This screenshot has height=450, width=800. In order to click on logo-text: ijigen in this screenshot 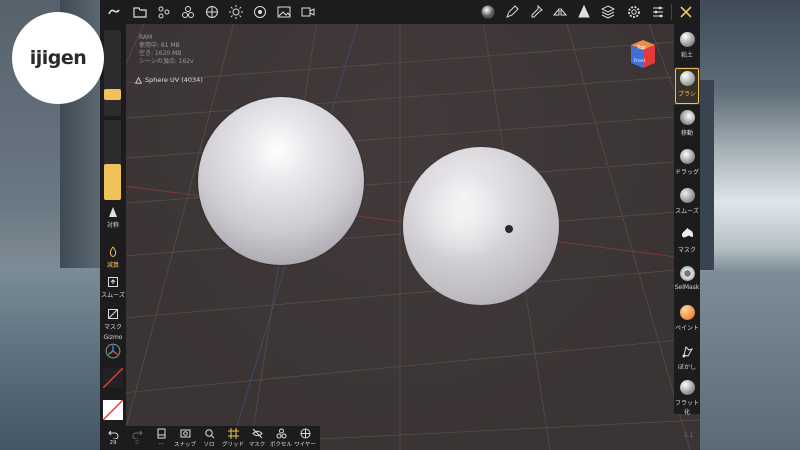, I will do `click(58, 58)`.